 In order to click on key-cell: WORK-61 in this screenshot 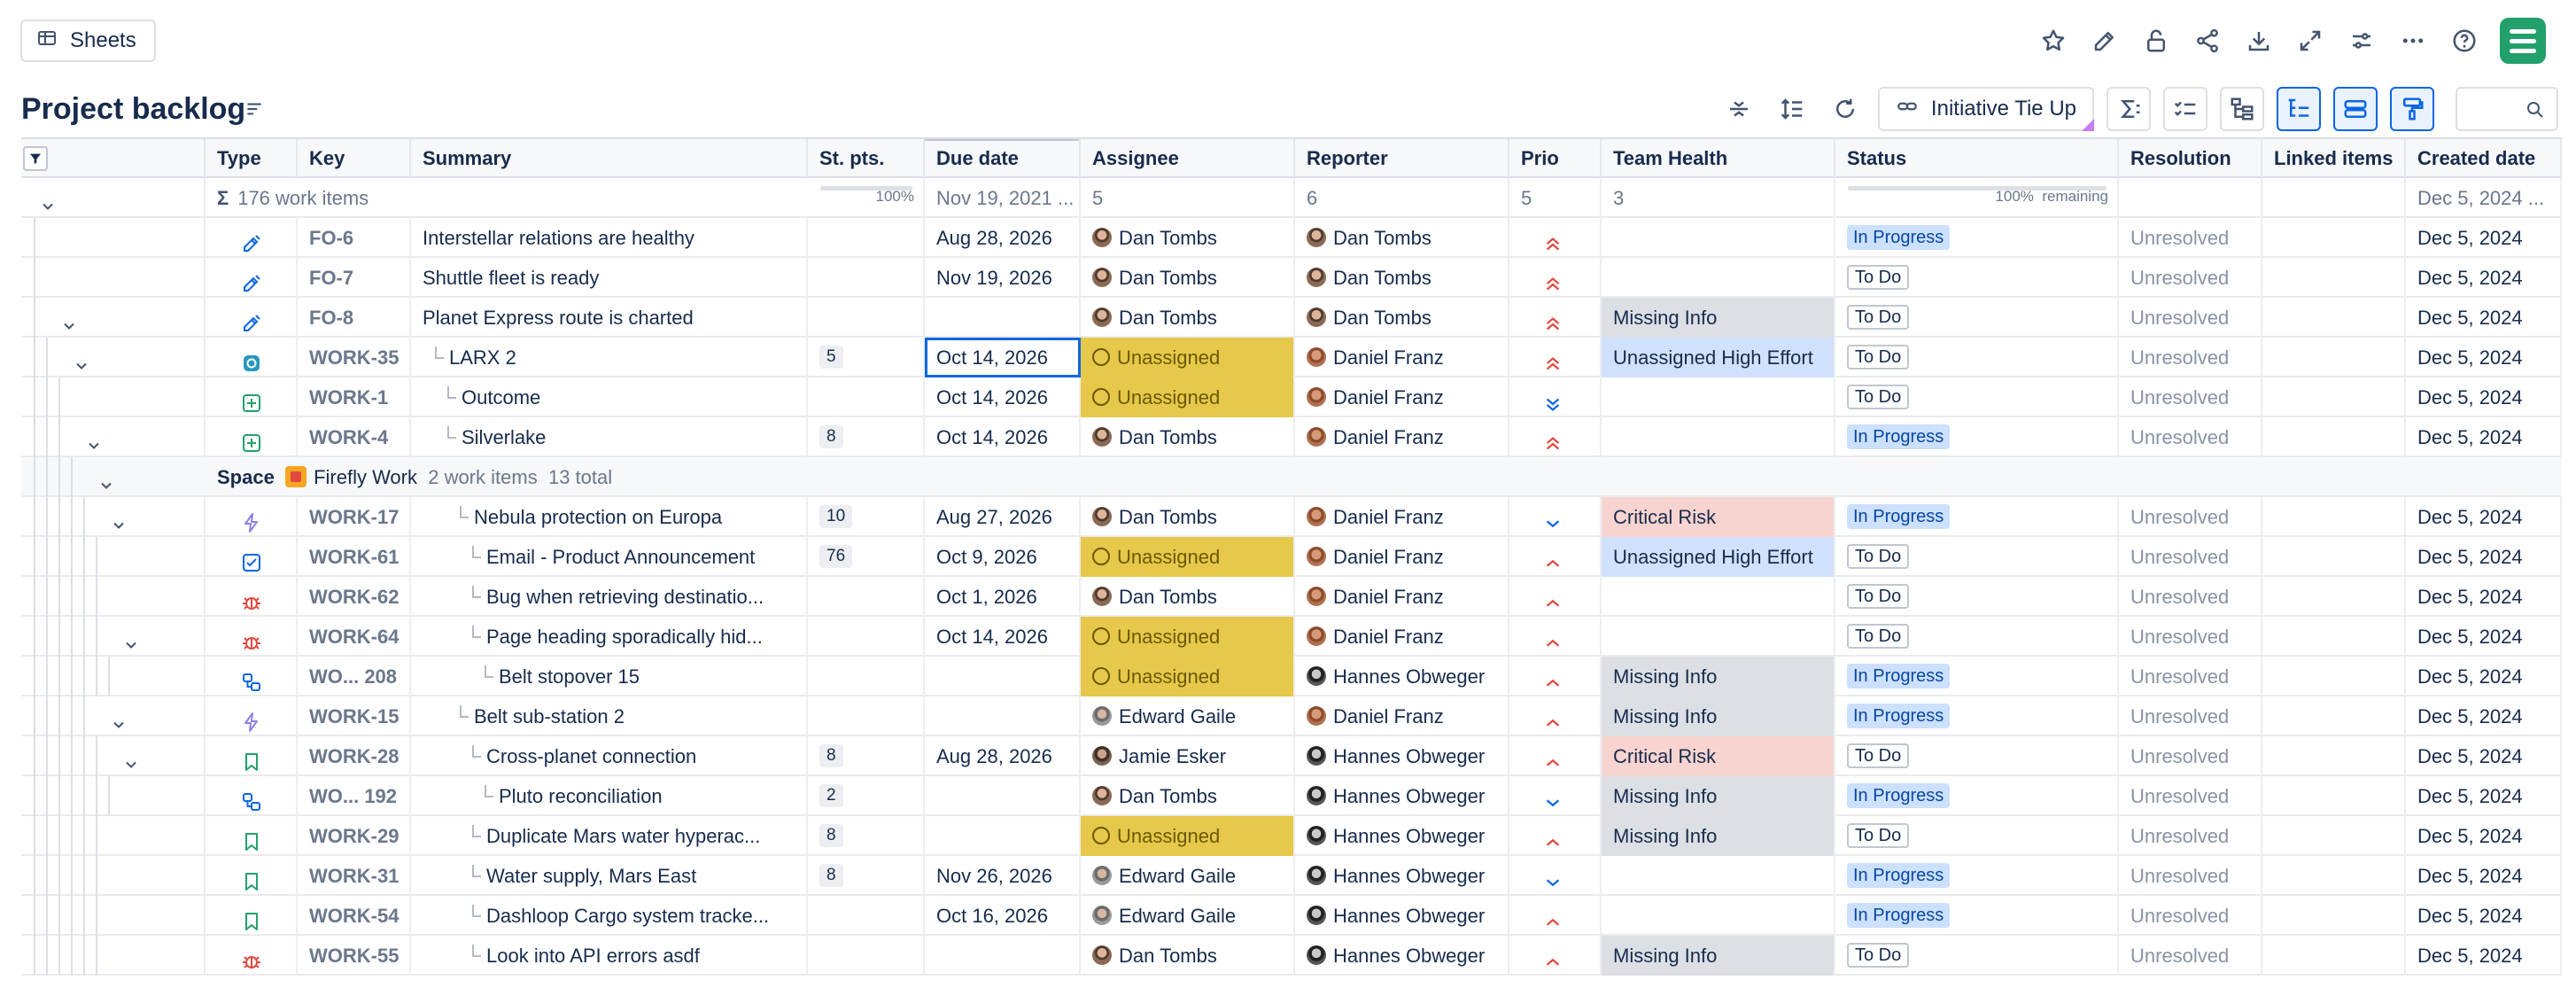, I will do `click(354, 557)`.